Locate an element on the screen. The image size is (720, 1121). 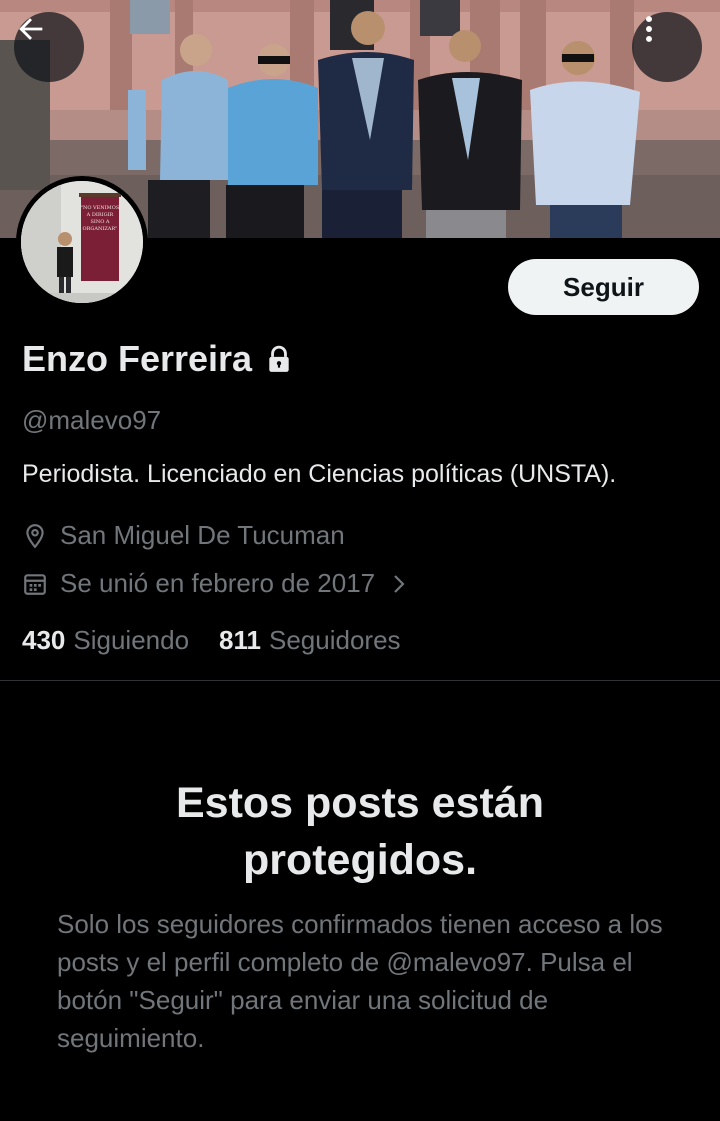
lock-icon is located at coordinates (279, 359).